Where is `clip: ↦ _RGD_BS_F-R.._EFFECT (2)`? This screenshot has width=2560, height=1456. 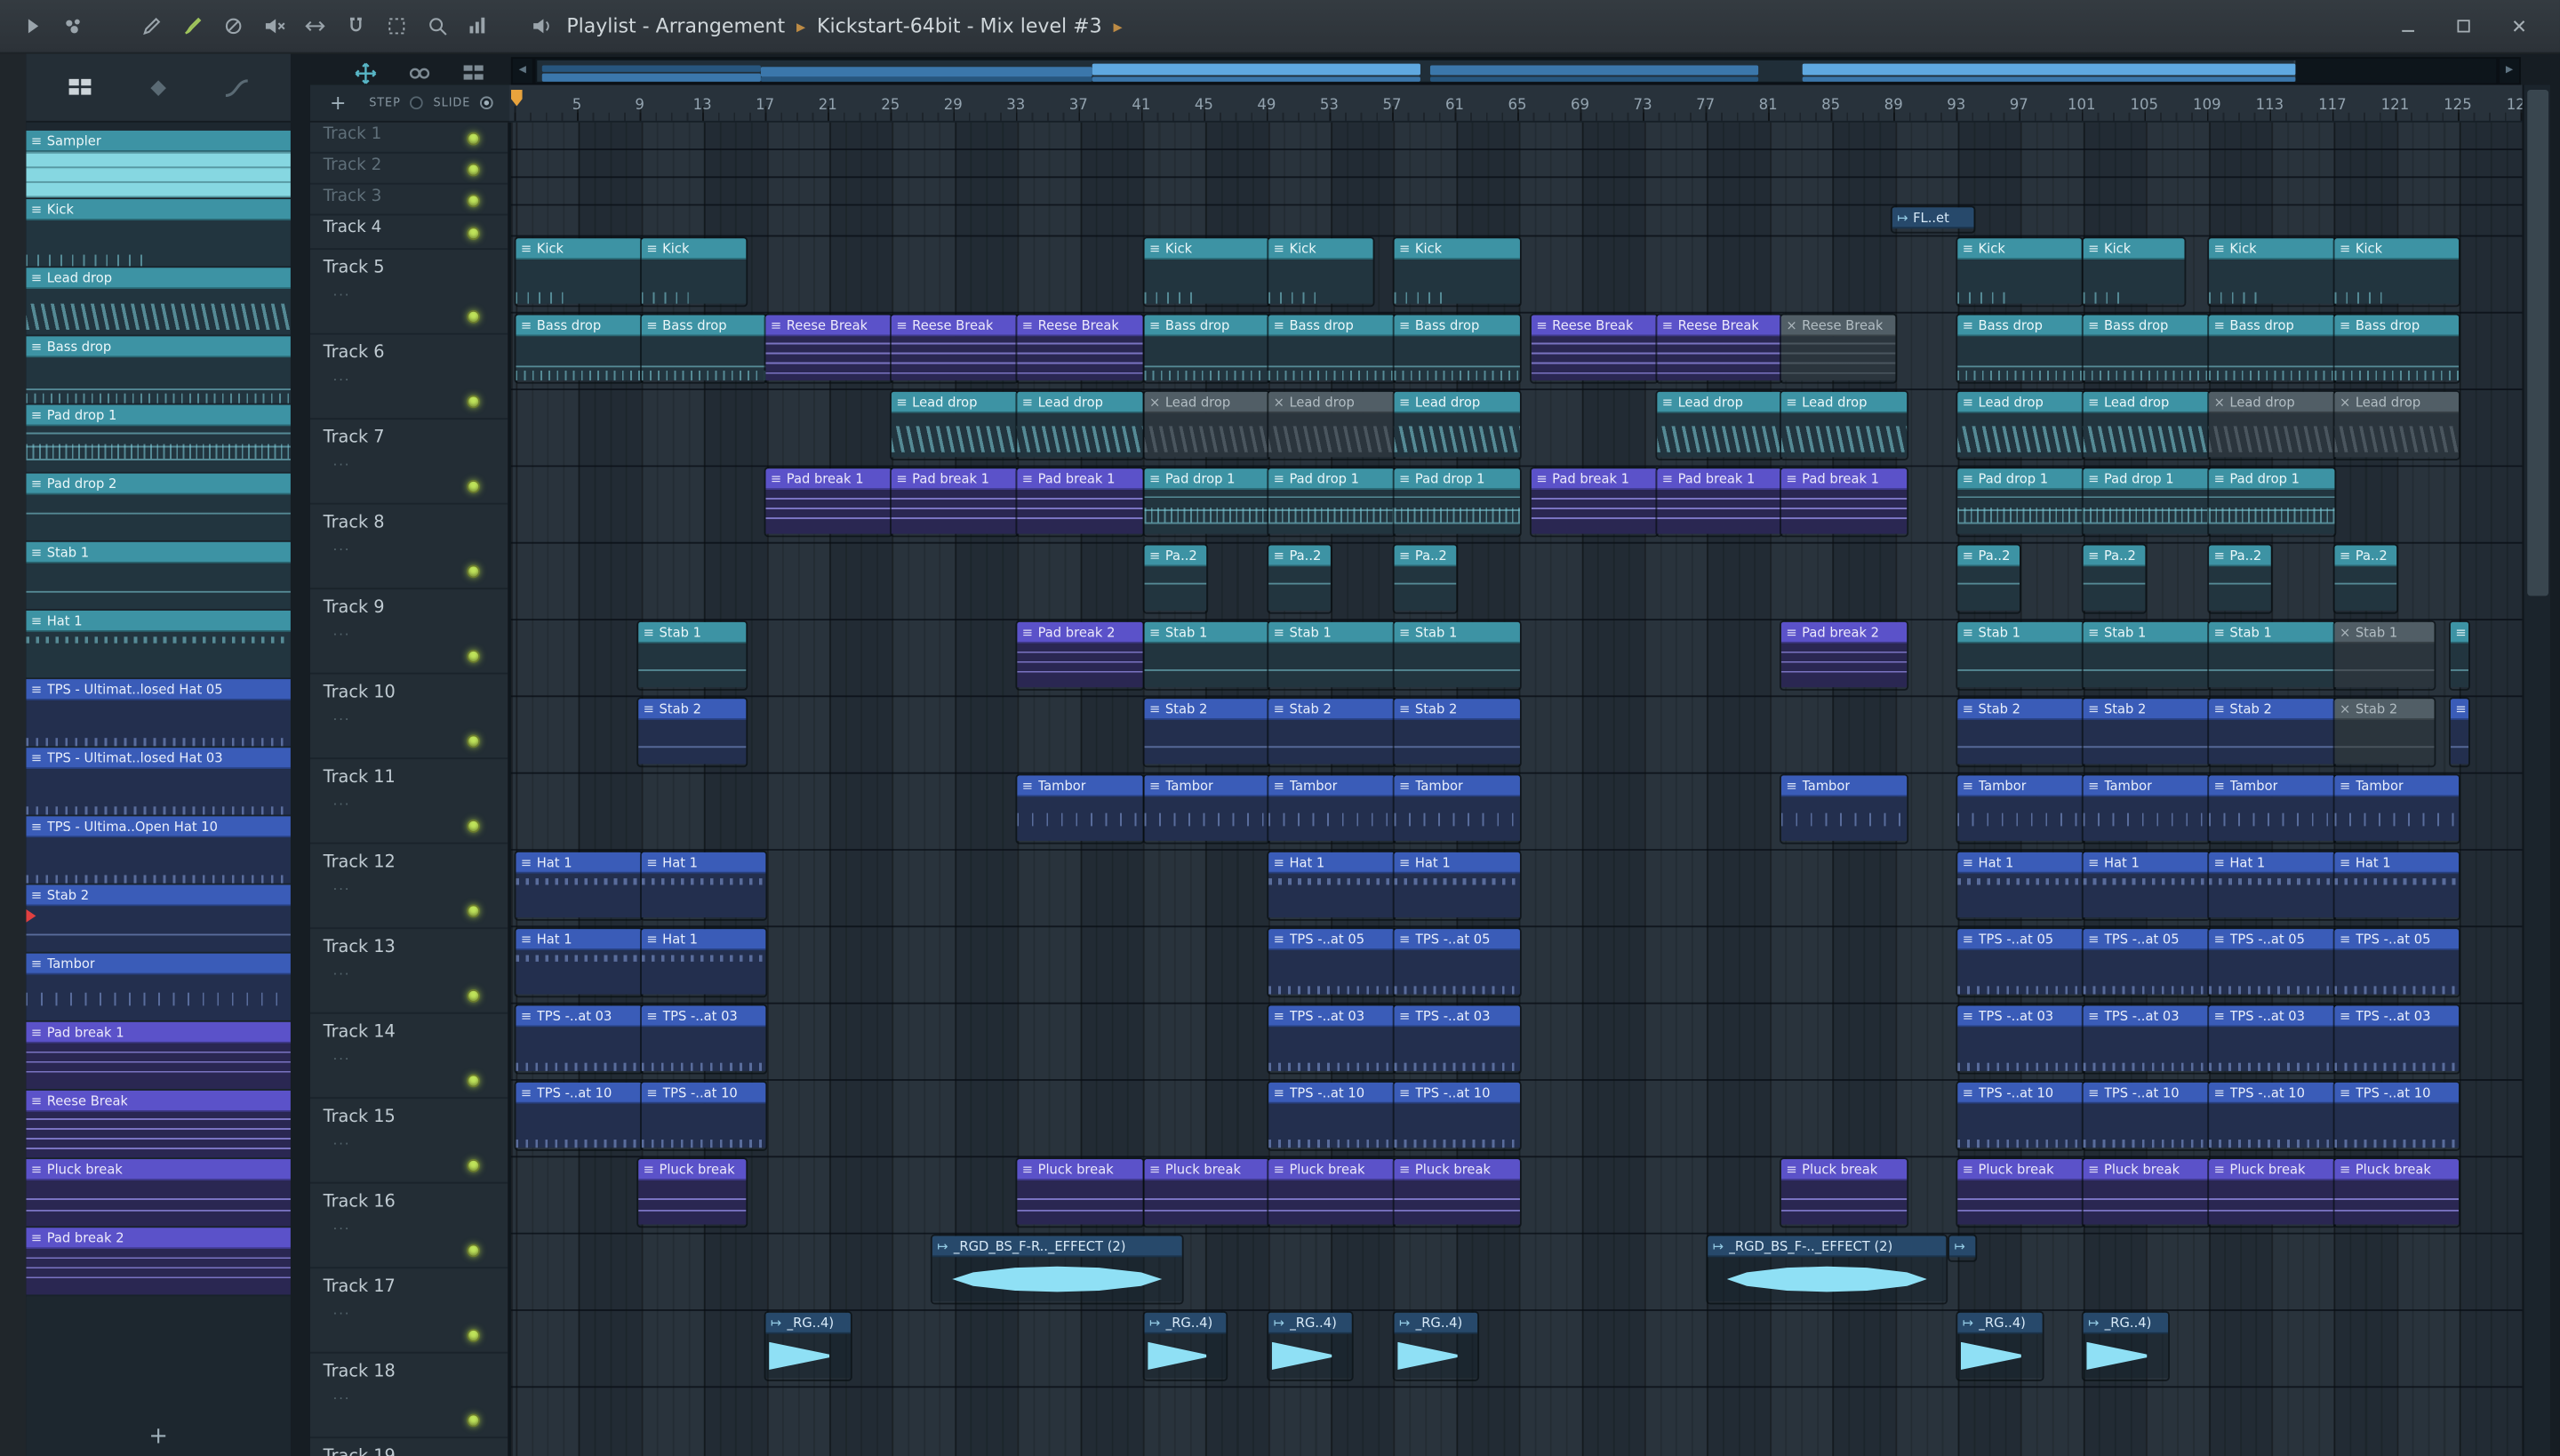 clip: ↦ _RGD_BS_F-R.._EFFECT (2) is located at coordinates (1057, 1269).